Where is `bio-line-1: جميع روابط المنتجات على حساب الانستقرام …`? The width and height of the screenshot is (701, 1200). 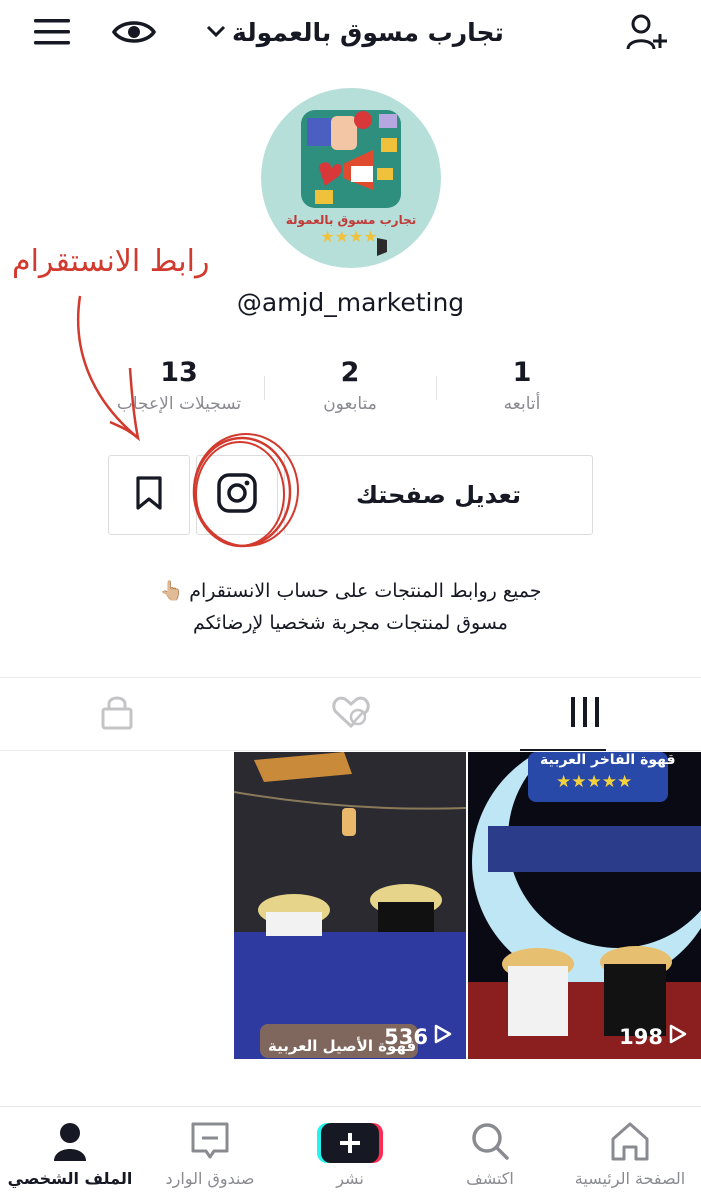
bio-line-1: جميع روابط المنتجات على حساب الانستقرام … is located at coordinates (350, 591).